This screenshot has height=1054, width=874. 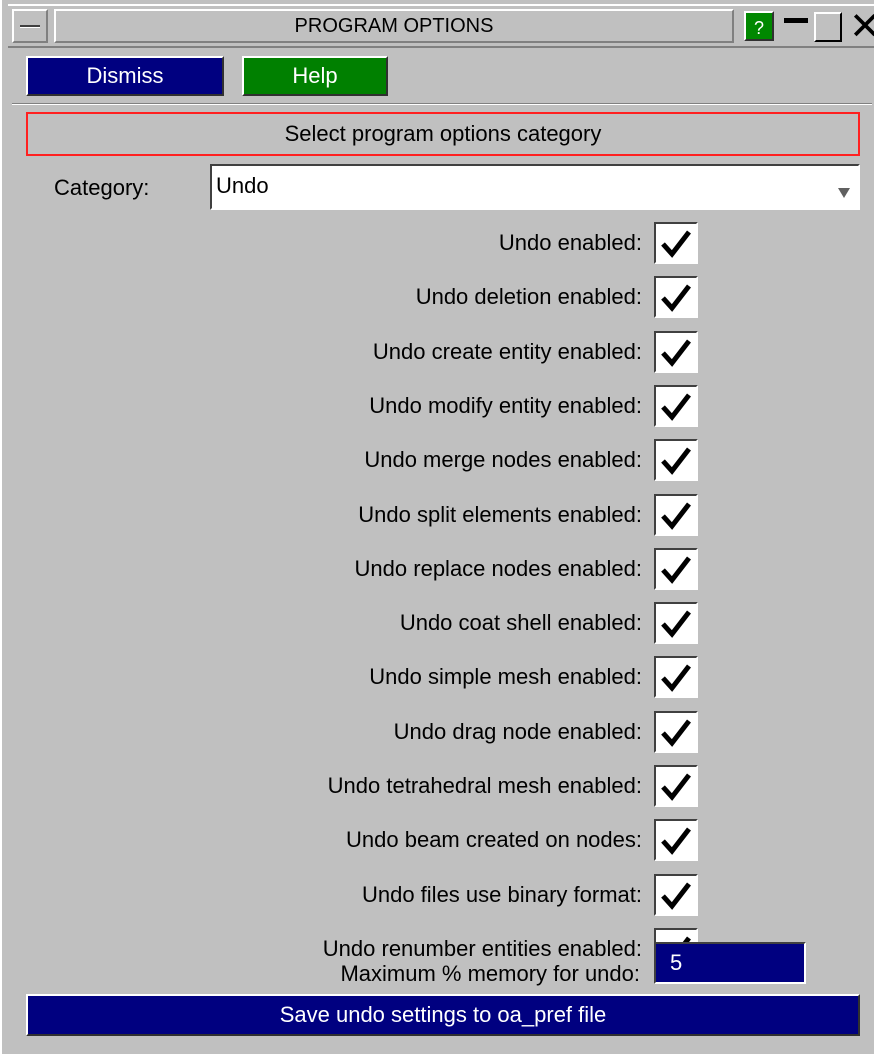 I want to click on memory-input: 5, so click(x=730, y=963).